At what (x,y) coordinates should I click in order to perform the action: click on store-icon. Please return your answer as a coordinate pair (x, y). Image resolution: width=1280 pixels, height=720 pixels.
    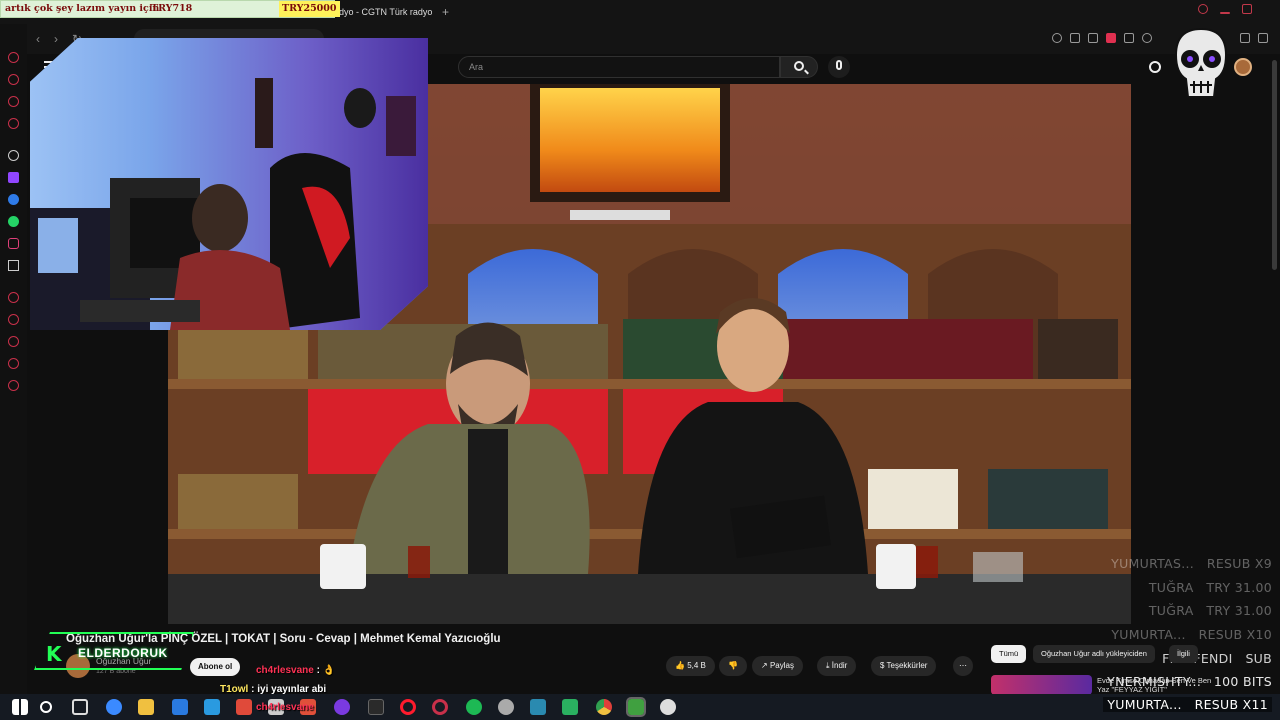
    Looking at the image, I should click on (212, 707).